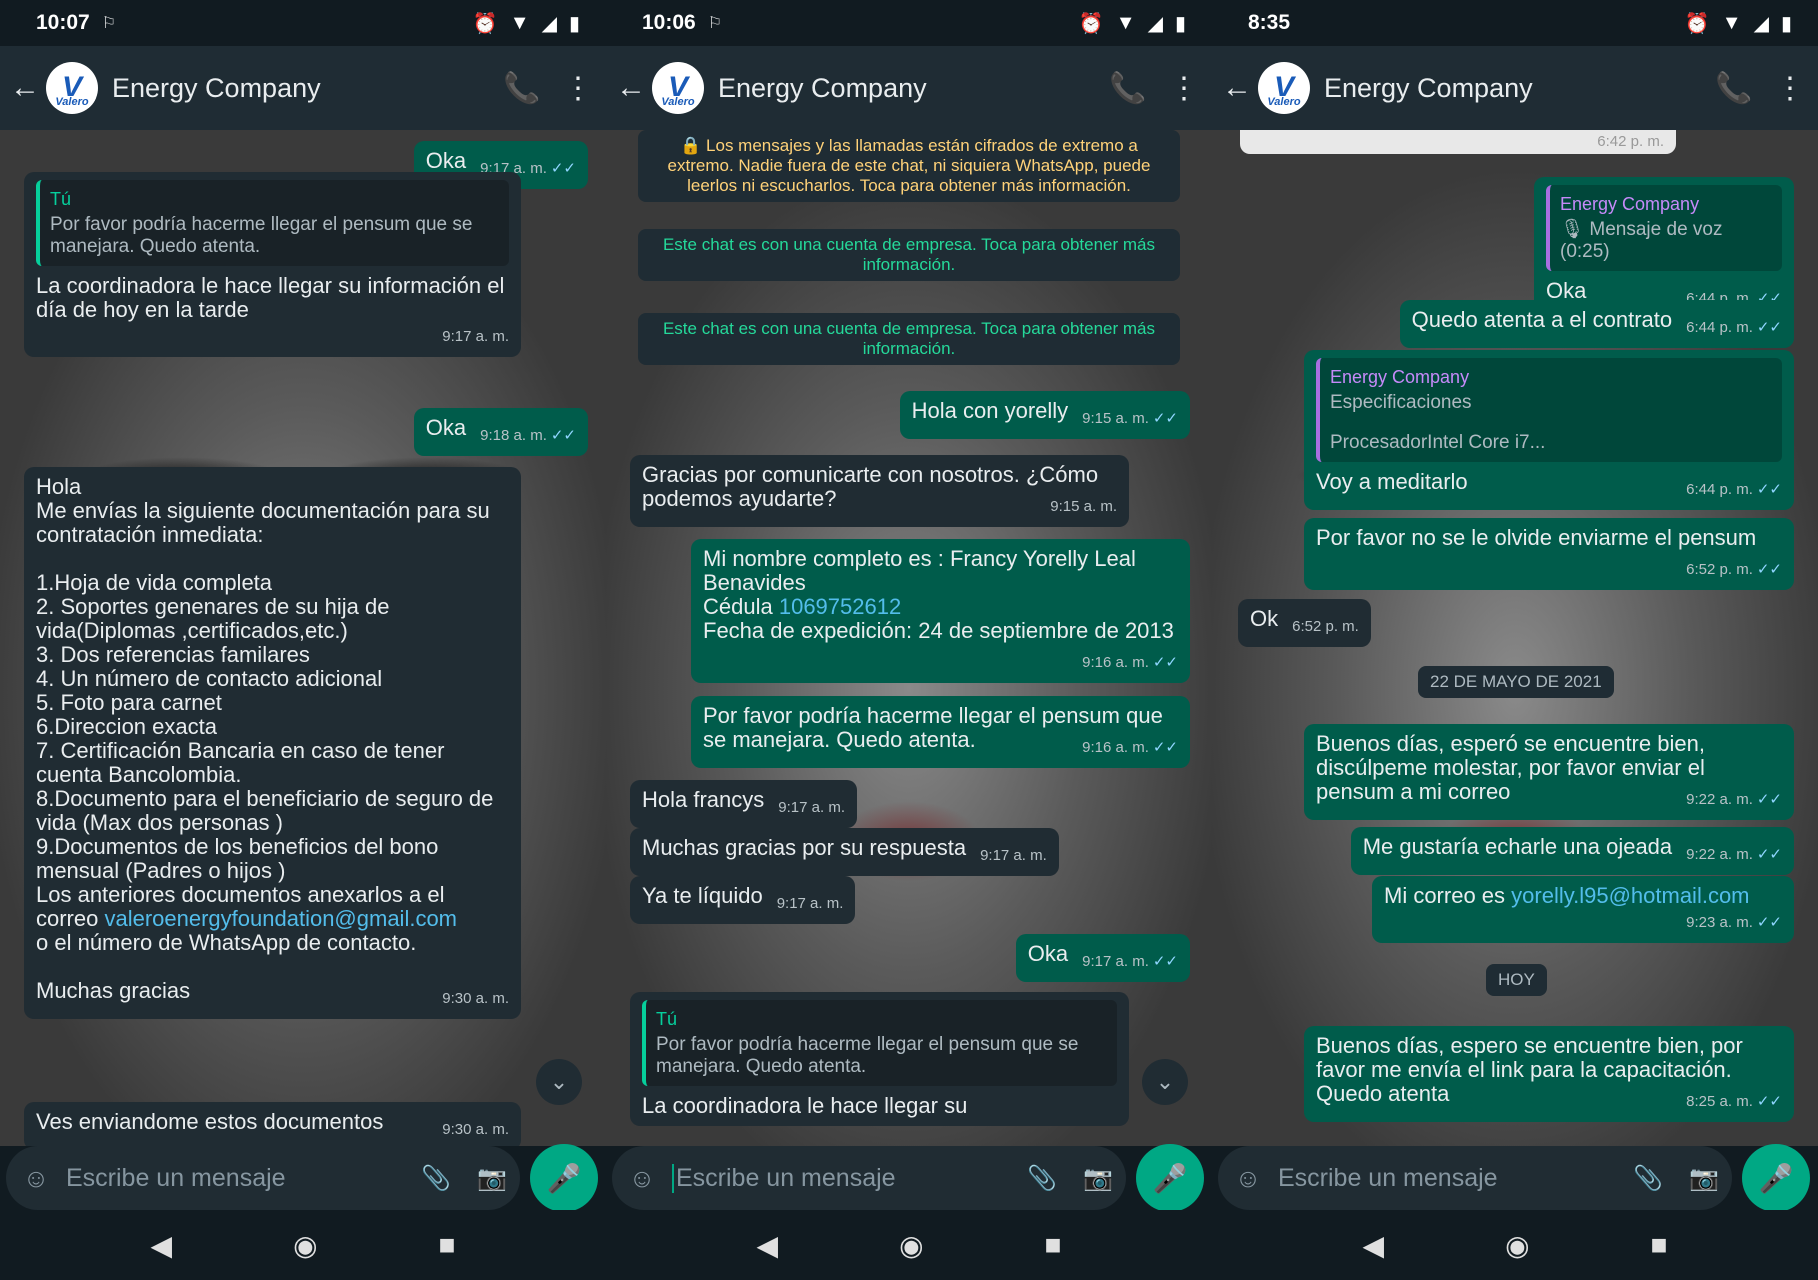 The image size is (1818, 1280). What do you see at coordinates (669, 22) in the screenshot?
I see `status-time: 10:06` at bounding box center [669, 22].